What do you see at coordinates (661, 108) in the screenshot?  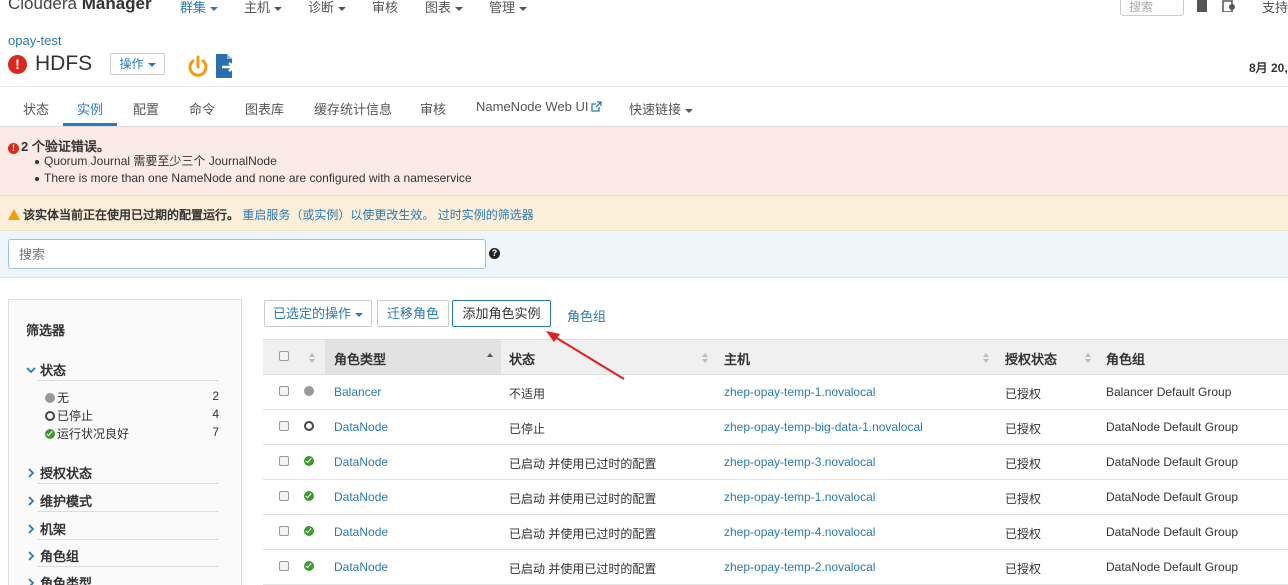 I see `tab-quick-links: 快速链接` at bounding box center [661, 108].